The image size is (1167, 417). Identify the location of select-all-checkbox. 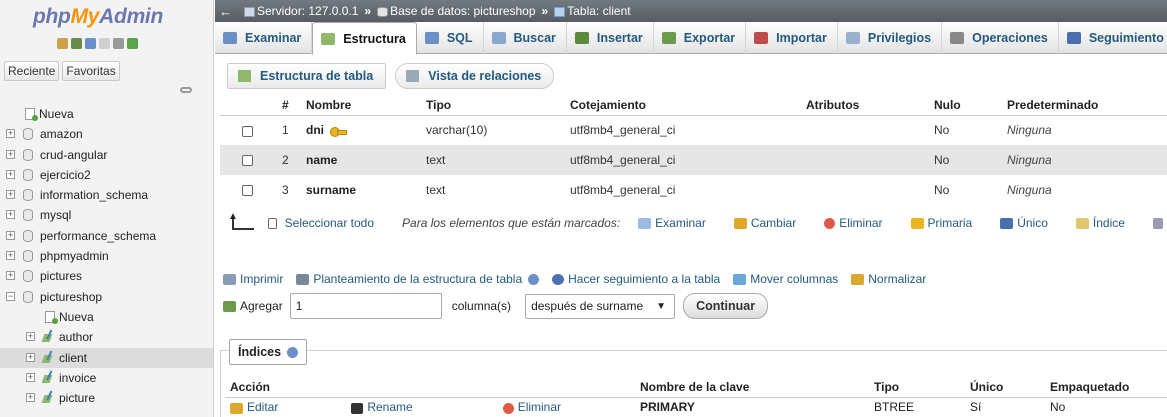
(272, 223).